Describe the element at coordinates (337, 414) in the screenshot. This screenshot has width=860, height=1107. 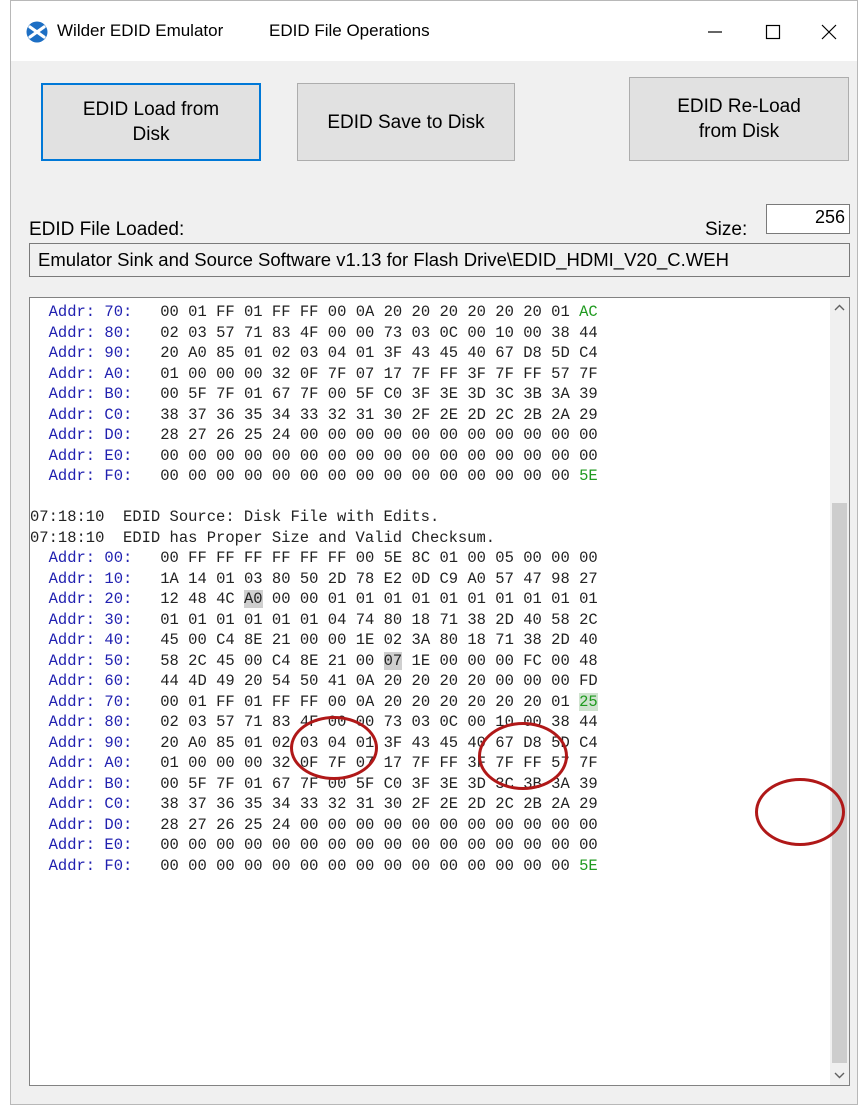
I see `hex-byte: 32` at that location.